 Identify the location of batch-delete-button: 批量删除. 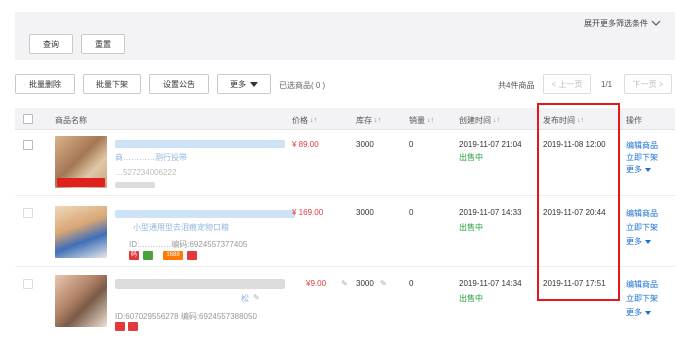
(45, 84).